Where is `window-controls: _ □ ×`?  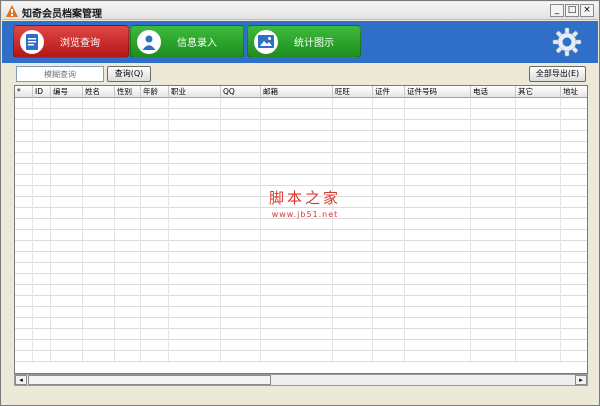
window-controls: _ □ × is located at coordinates (572, 10).